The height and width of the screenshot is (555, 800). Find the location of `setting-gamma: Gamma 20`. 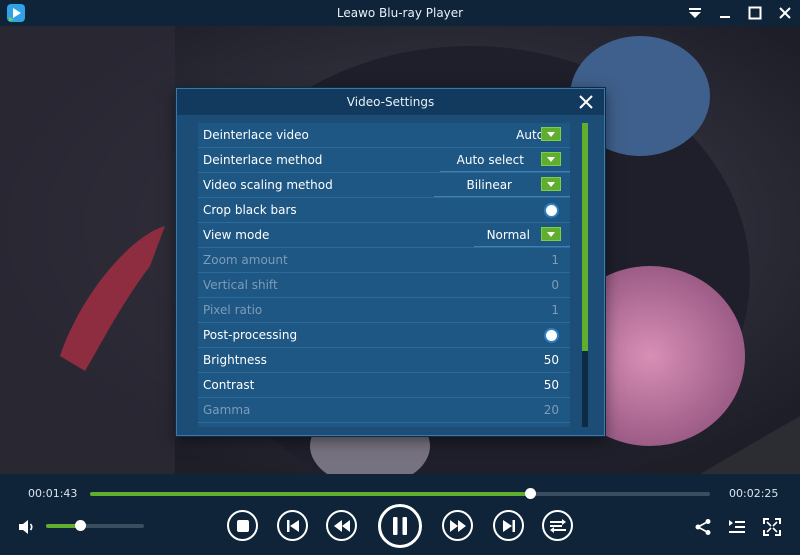

setting-gamma: Gamma 20 is located at coordinates (384, 410).